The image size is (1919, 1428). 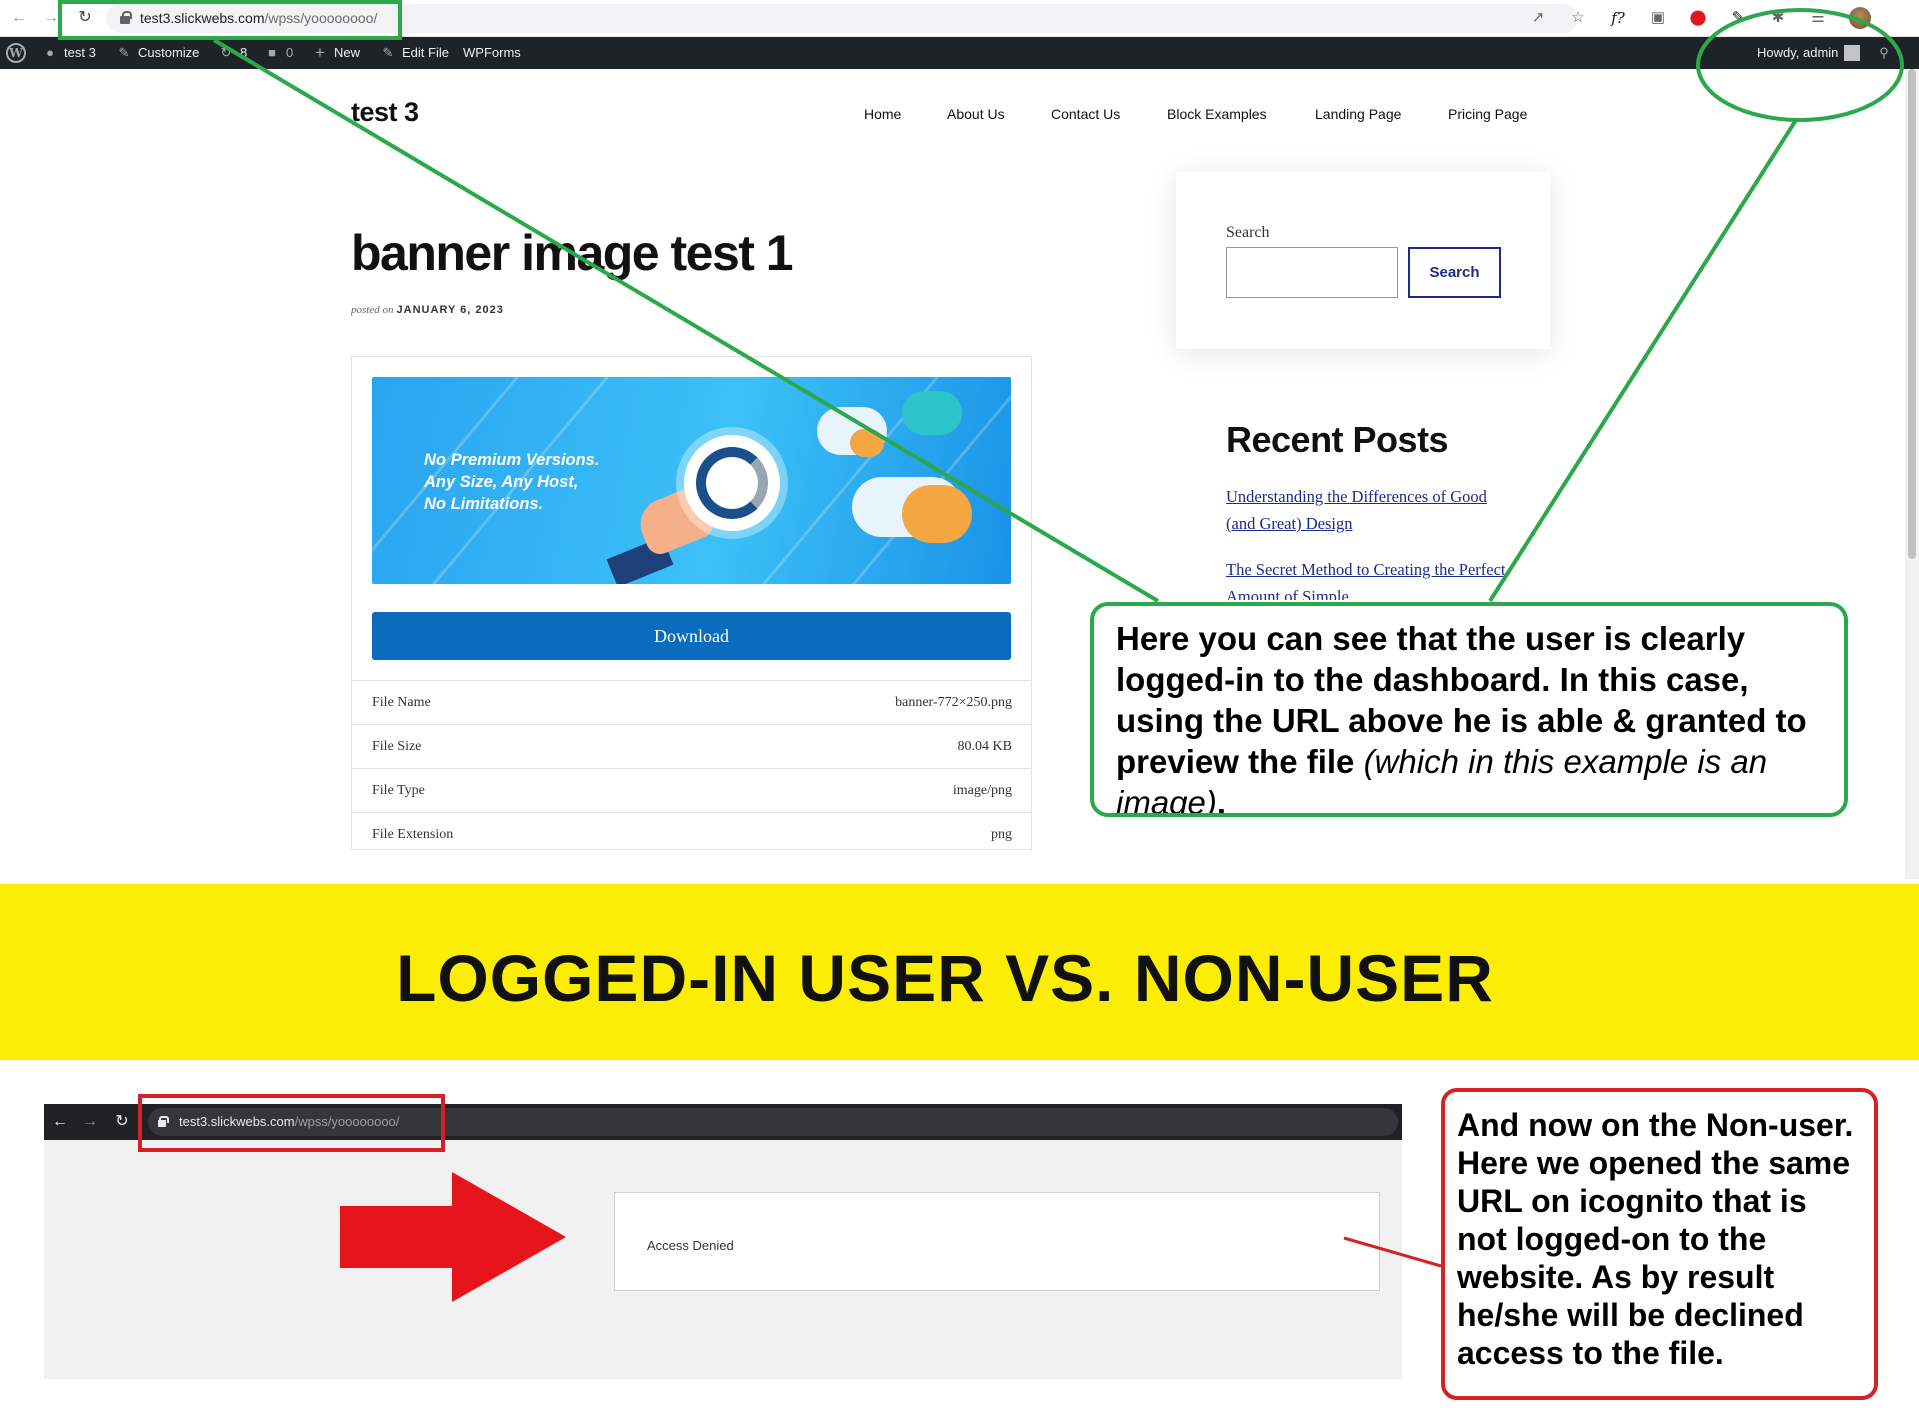 What do you see at coordinates (385, 112) in the screenshot?
I see `site-title: test 3` at bounding box center [385, 112].